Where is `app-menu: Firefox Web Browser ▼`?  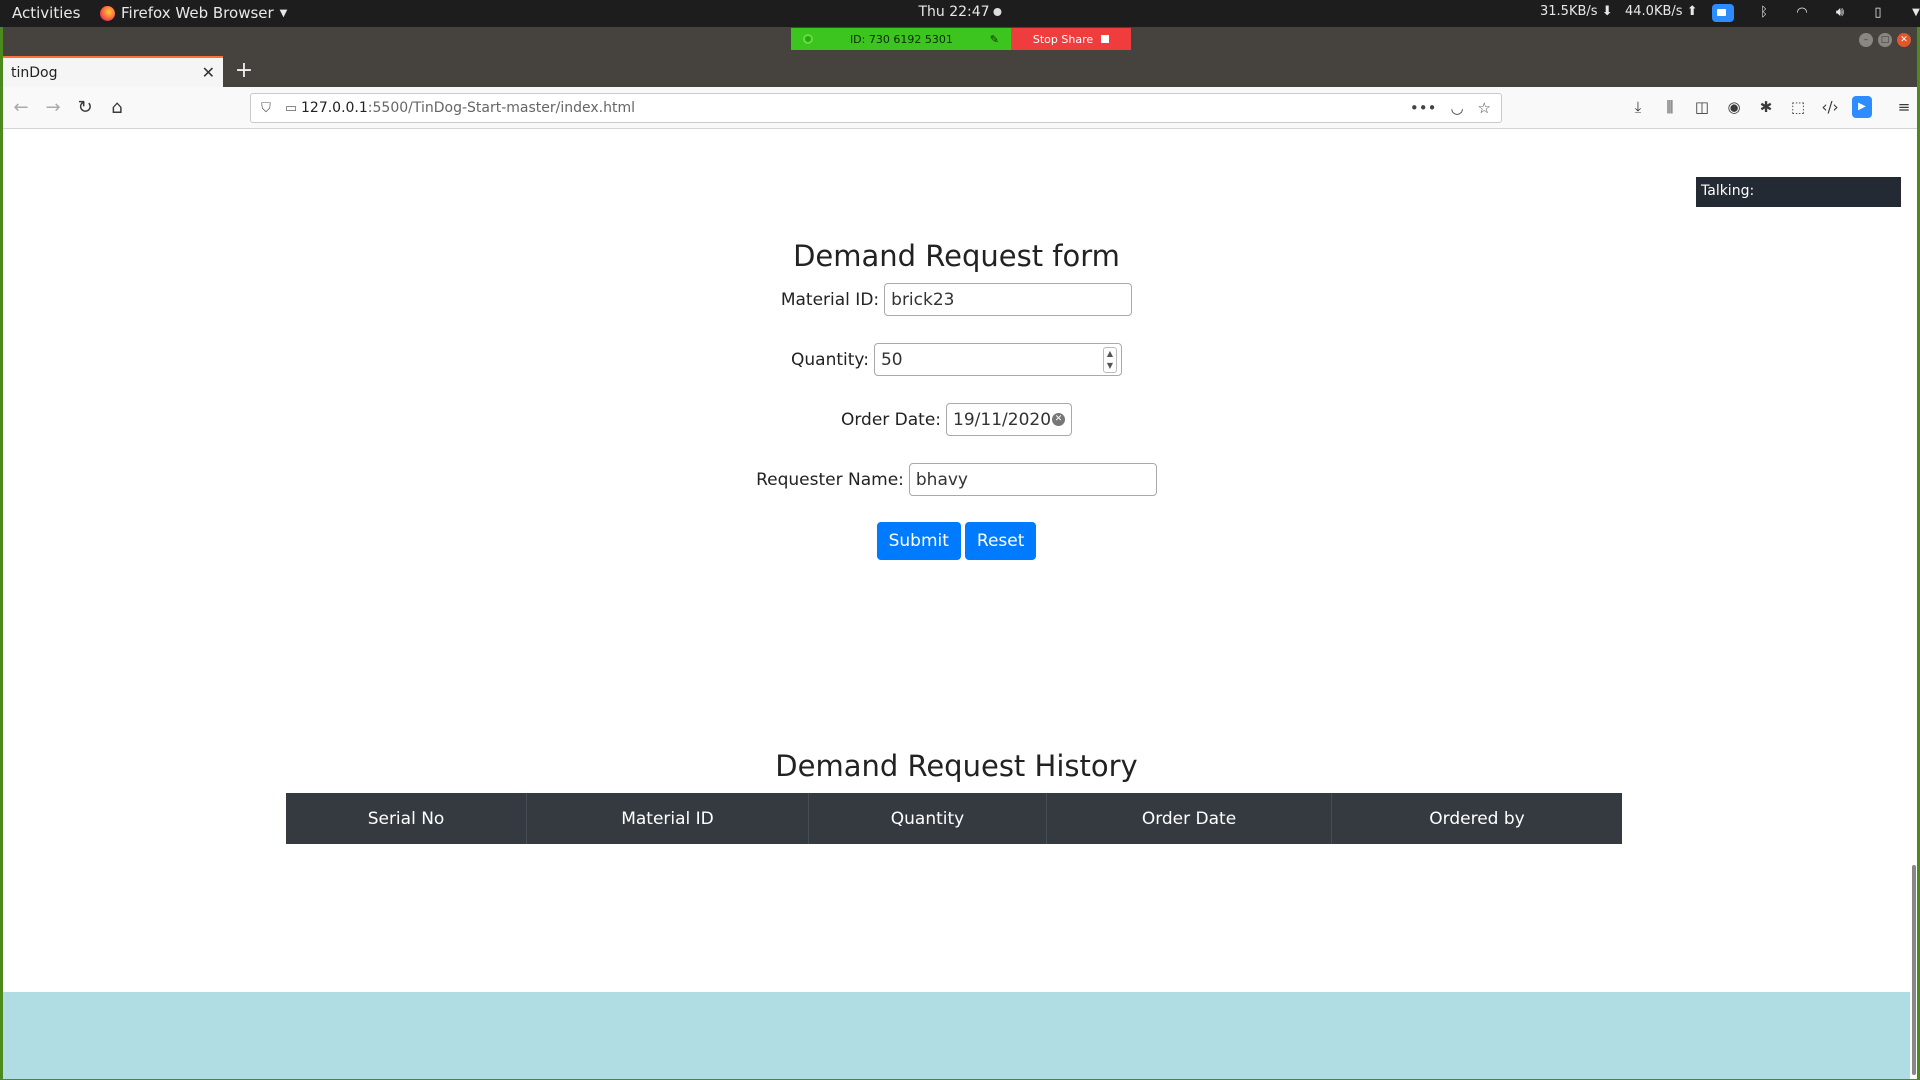 app-menu: Firefox Web Browser ▼ is located at coordinates (193, 13).